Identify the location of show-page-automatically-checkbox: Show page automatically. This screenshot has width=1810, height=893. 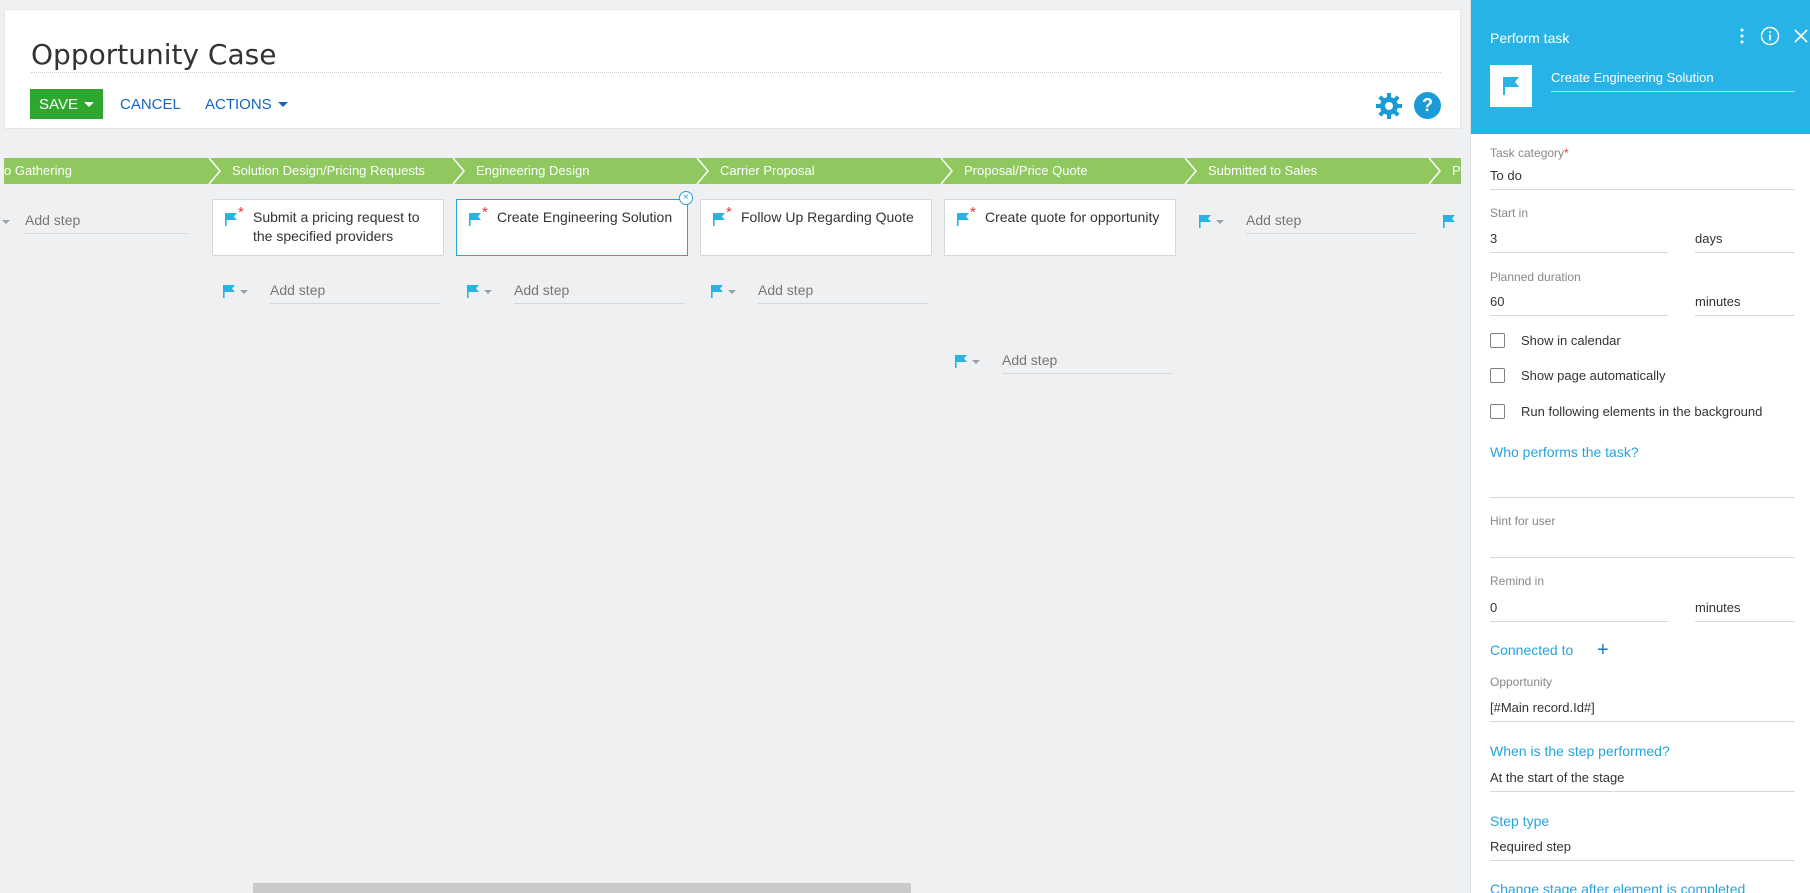
(1578, 375).